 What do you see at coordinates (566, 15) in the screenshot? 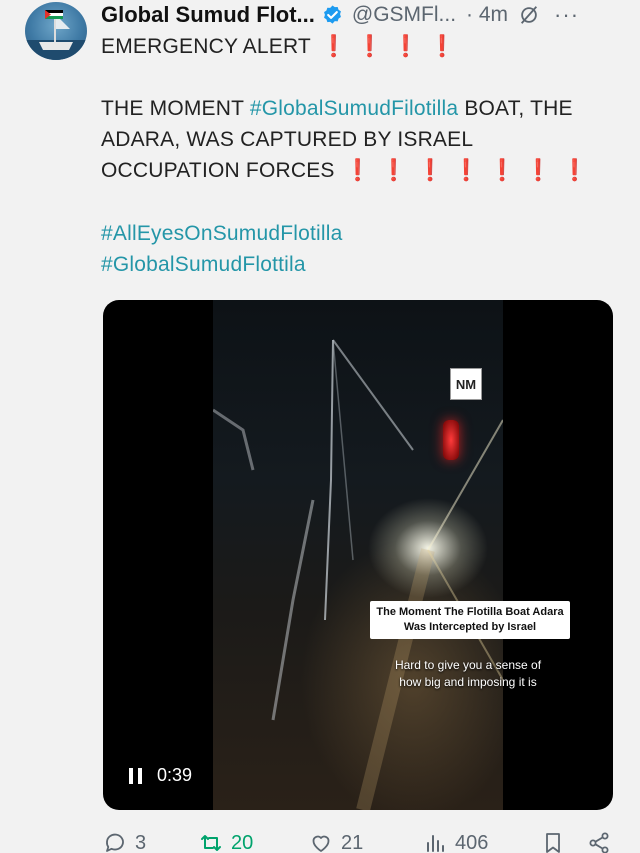
I see `more-options-icon: ···` at bounding box center [566, 15].